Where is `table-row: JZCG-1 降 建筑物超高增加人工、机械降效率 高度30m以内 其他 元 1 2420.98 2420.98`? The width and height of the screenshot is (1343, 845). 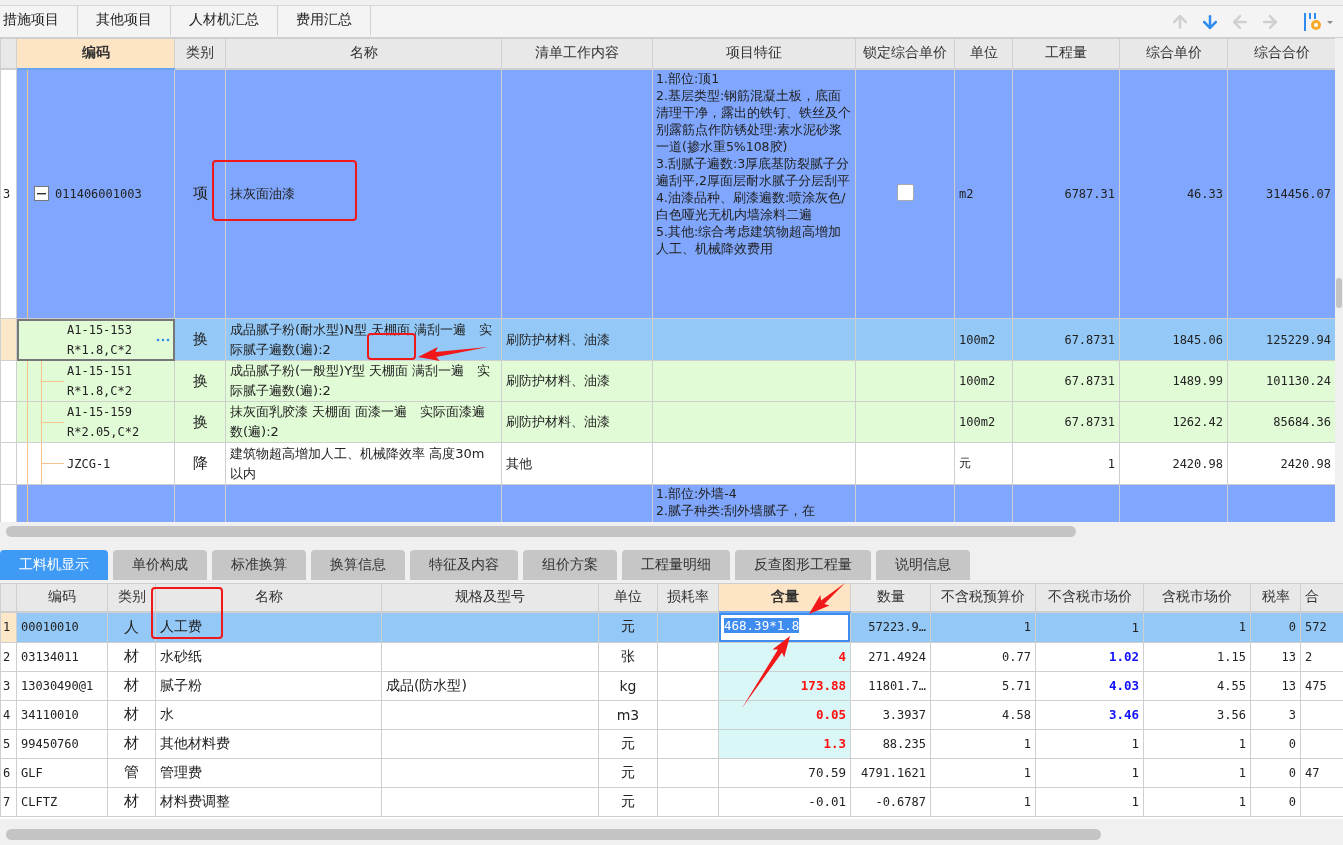 table-row: JZCG-1 降 建筑物超高增加人工、机械降效率 高度30m以内 其他 元 1 2420.98 2420.98 is located at coordinates (667, 463).